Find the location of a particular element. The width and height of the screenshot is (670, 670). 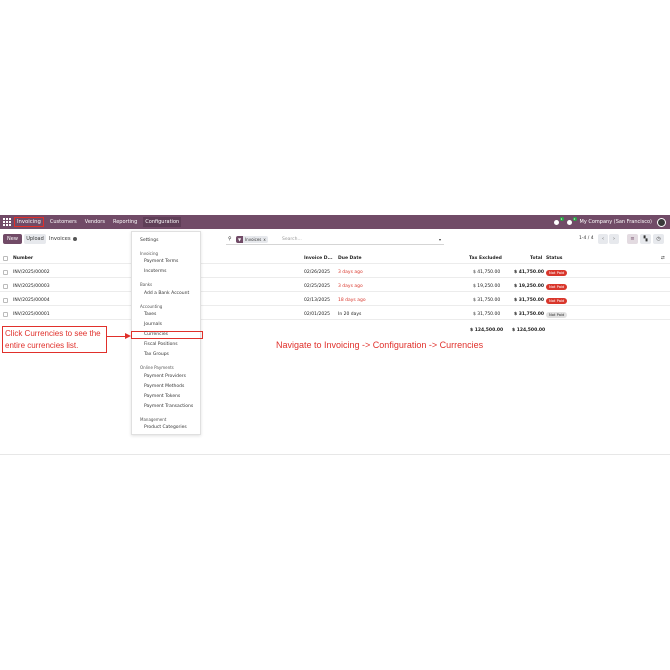

menu-item-payment-terms: Payment Terms is located at coordinates (161, 261).